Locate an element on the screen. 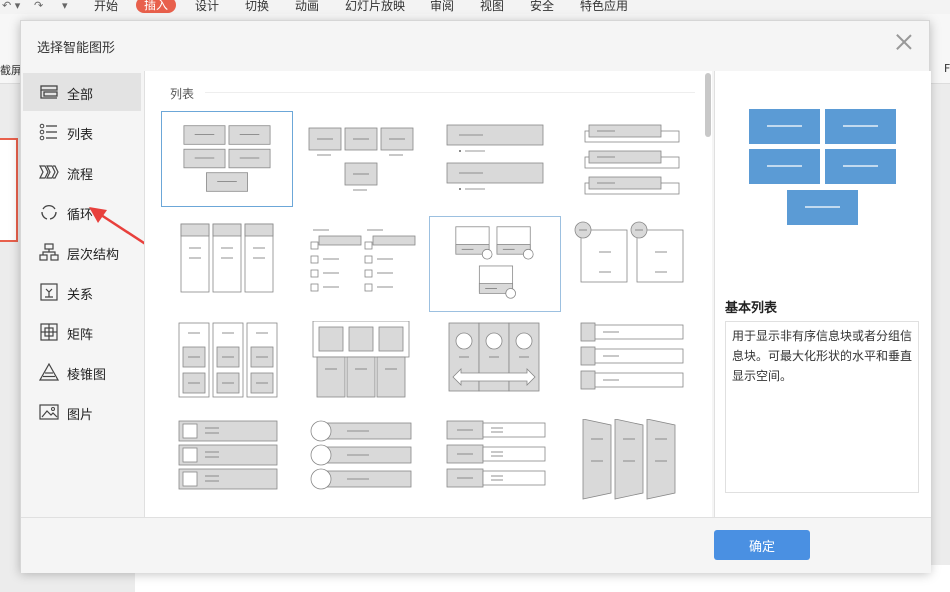  all-icon is located at coordinates (49, 92).